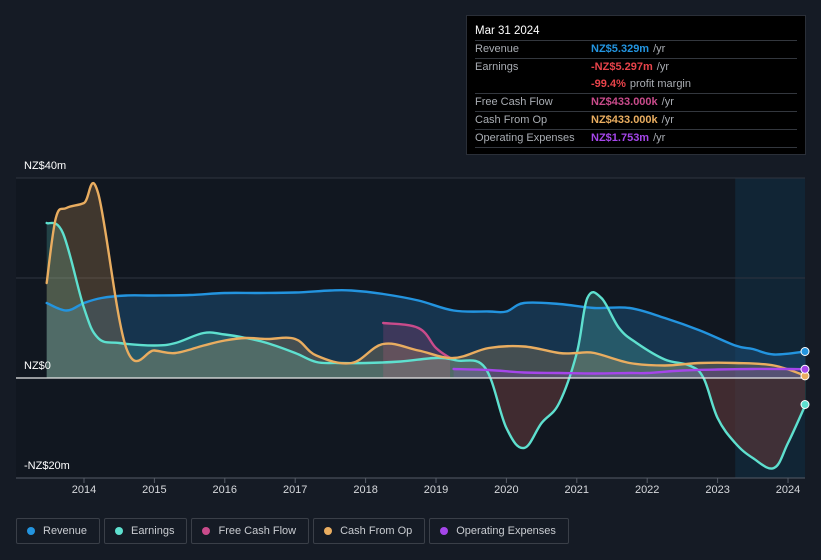 The height and width of the screenshot is (560, 821). What do you see at coordinates (507, 31) in the screenshot?
I see `tooltip-date: Mar 31 2024` at bounding box center [507, 31].